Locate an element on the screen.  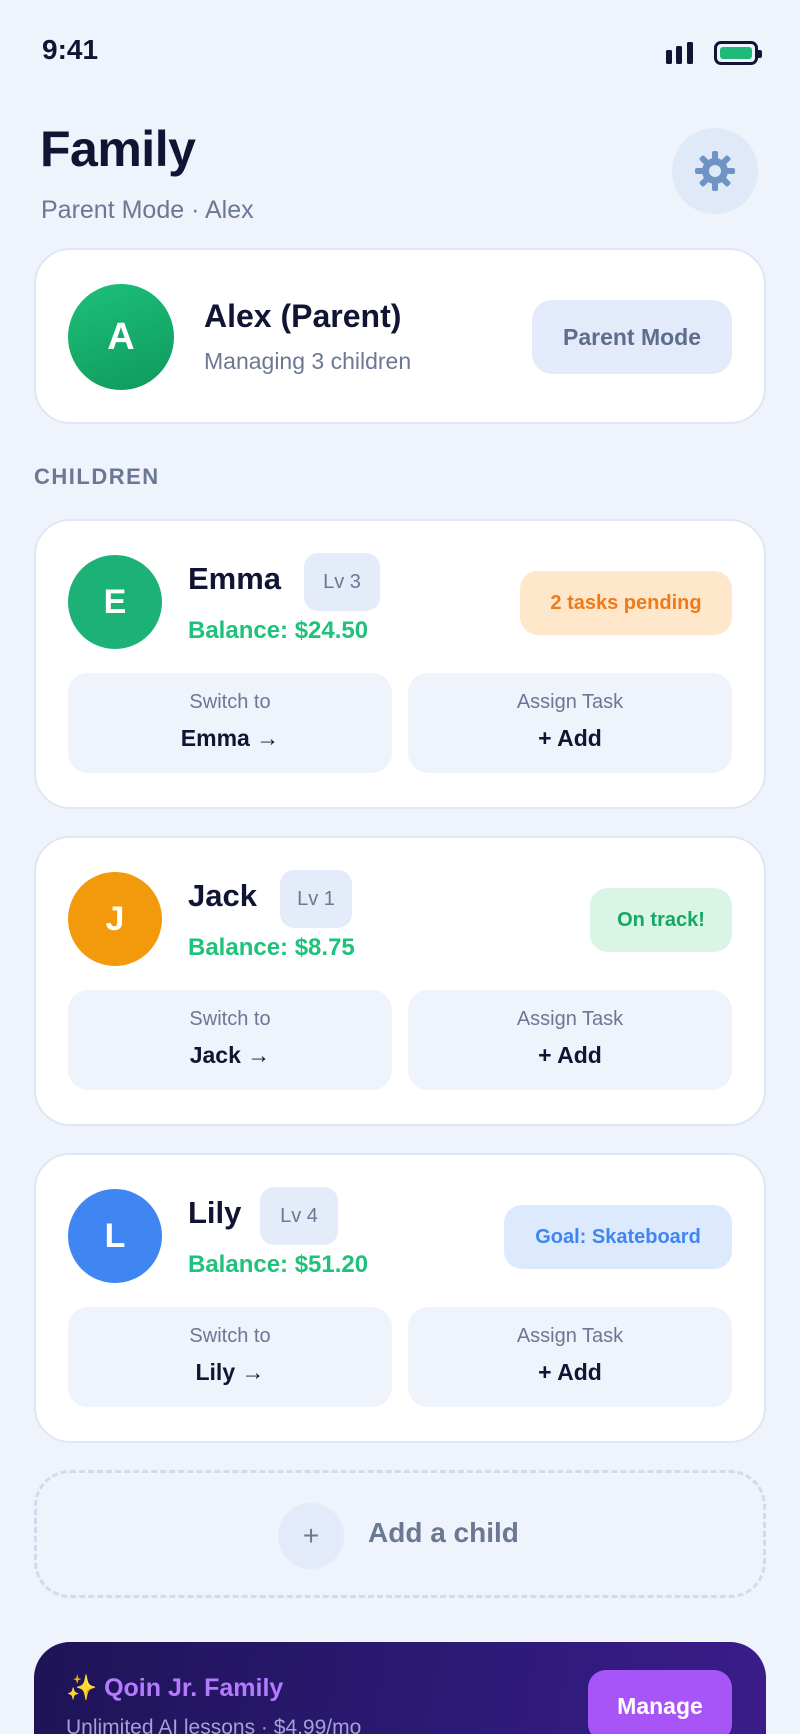
manage-plan-button: Manage is located at coordinates (660, 1702).